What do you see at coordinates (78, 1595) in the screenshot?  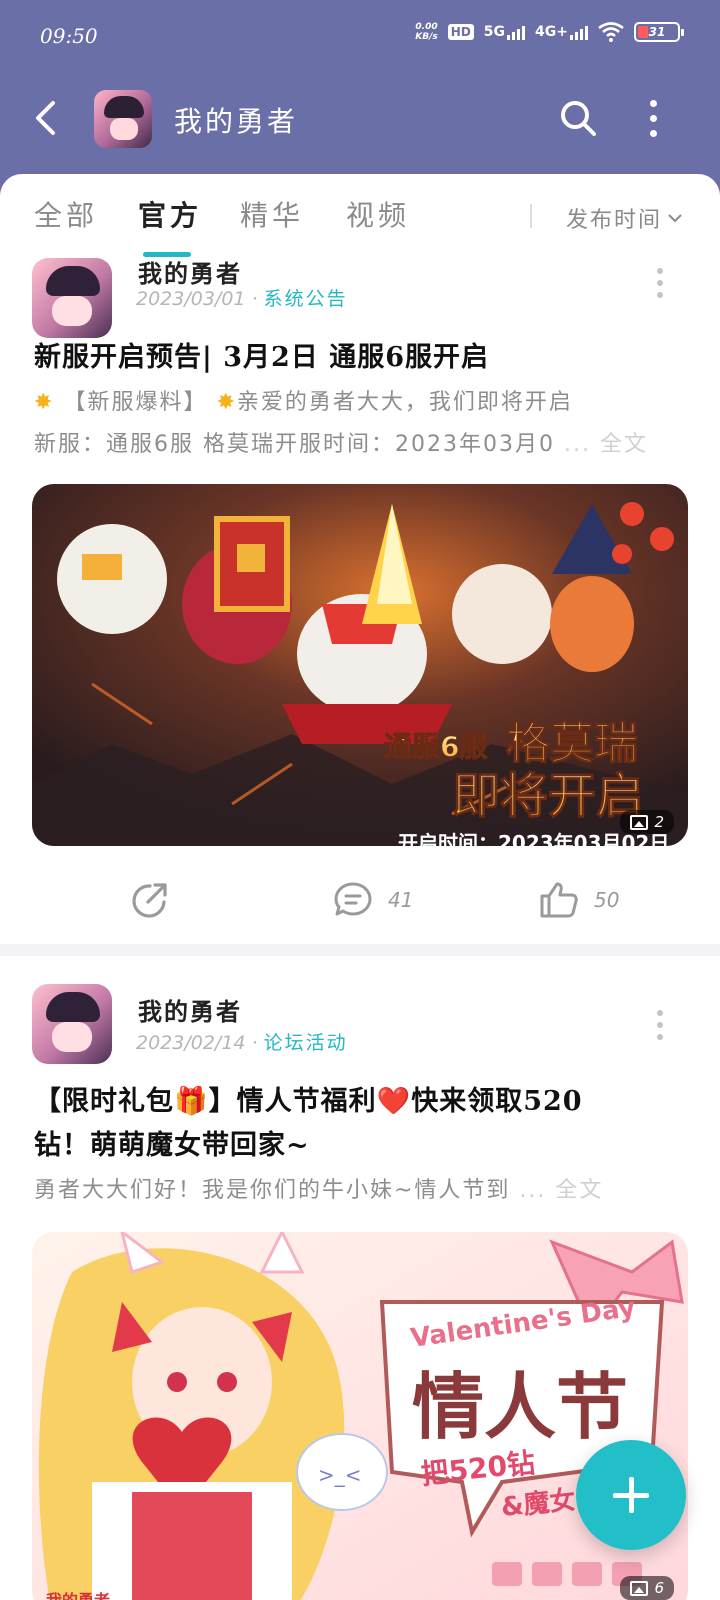 I see `banner-corner-logo: 我的勇者` at bounding box center [78, 1595].